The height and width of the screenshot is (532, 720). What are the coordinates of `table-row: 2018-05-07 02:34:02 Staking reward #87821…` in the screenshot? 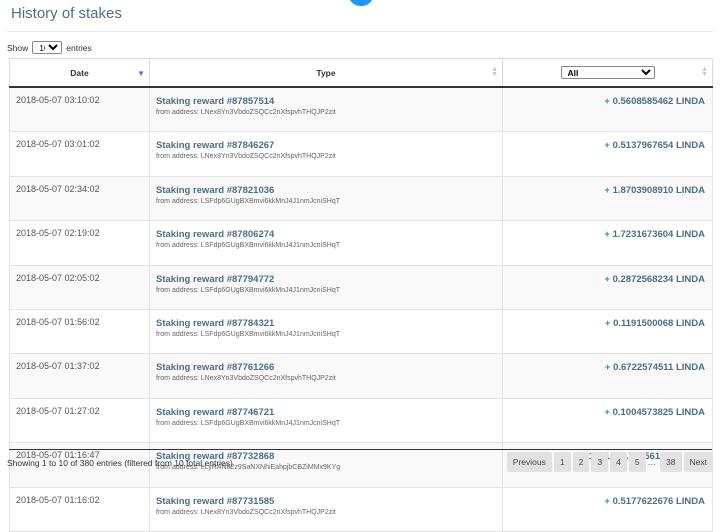 It's located at (361, 198).